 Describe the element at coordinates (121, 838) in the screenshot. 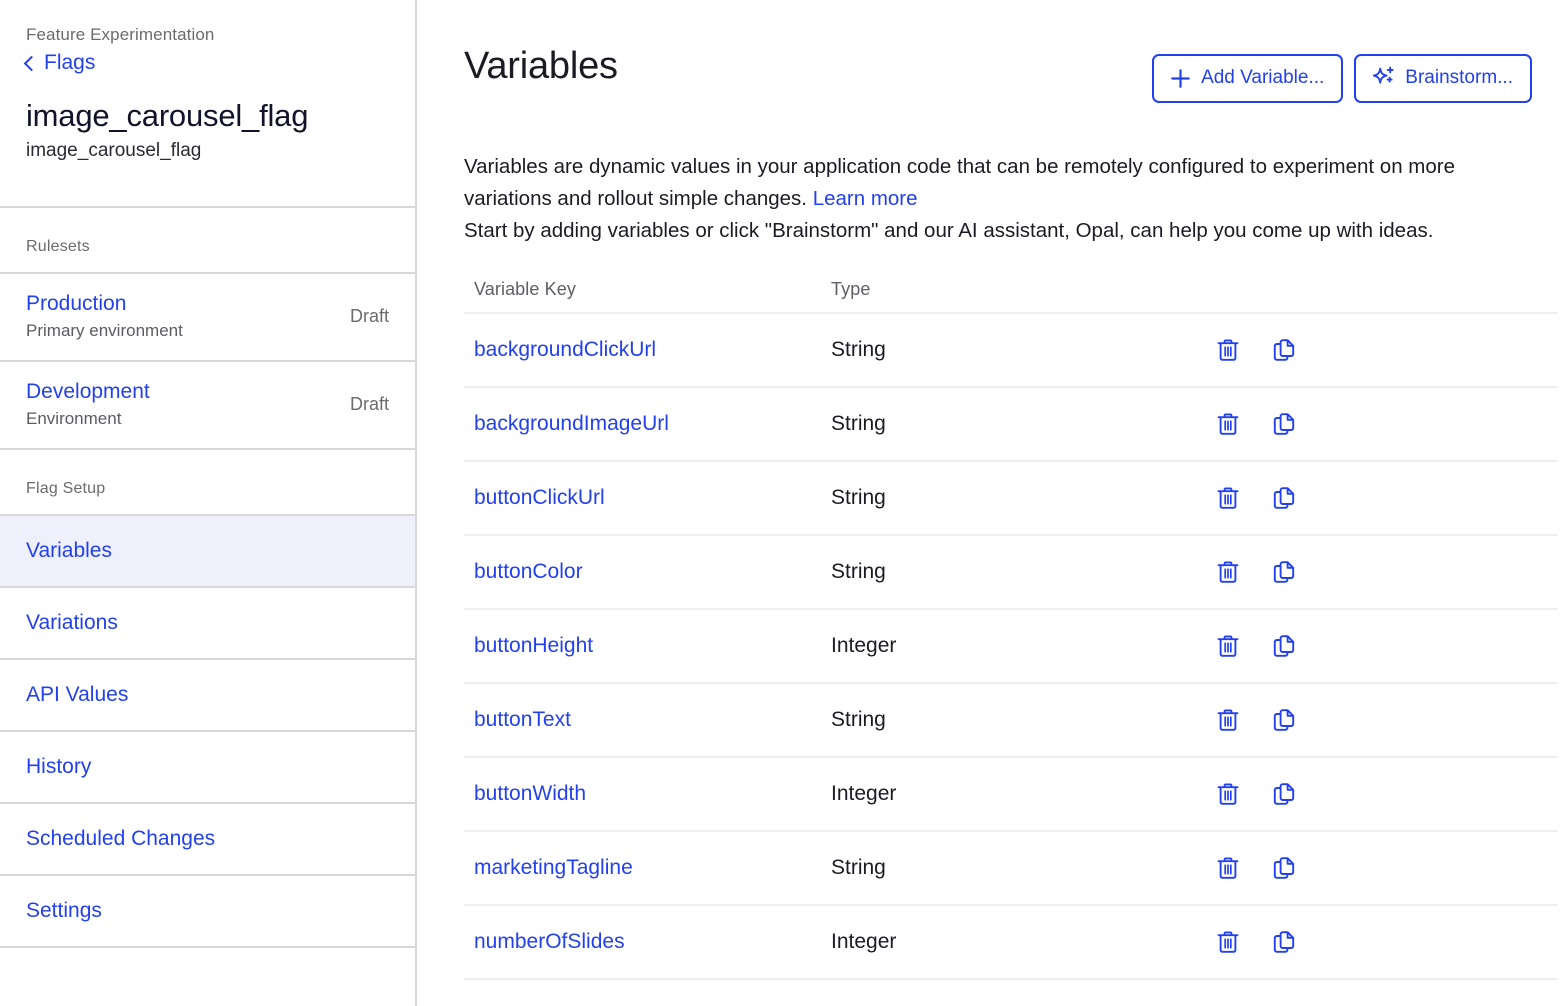

I see `sidebar-item-label: Scheduled Changes` at that location.